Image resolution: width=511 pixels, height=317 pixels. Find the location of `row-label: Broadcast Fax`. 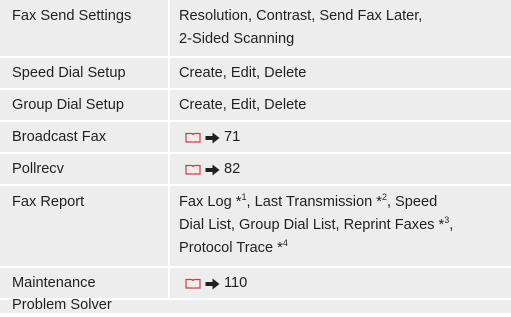

row-label: Broadcast Fax is located at coordinates (59, 137).